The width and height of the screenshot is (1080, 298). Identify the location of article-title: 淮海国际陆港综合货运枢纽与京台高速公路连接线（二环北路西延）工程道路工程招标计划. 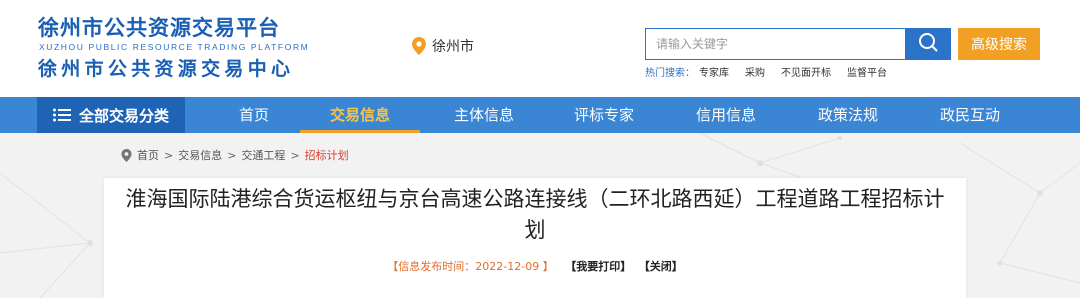
(535, 214).